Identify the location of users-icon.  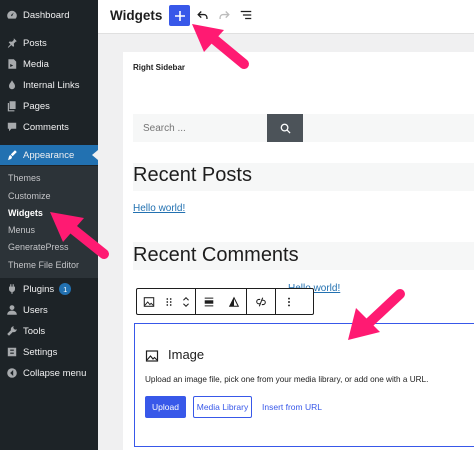
(12, 310).